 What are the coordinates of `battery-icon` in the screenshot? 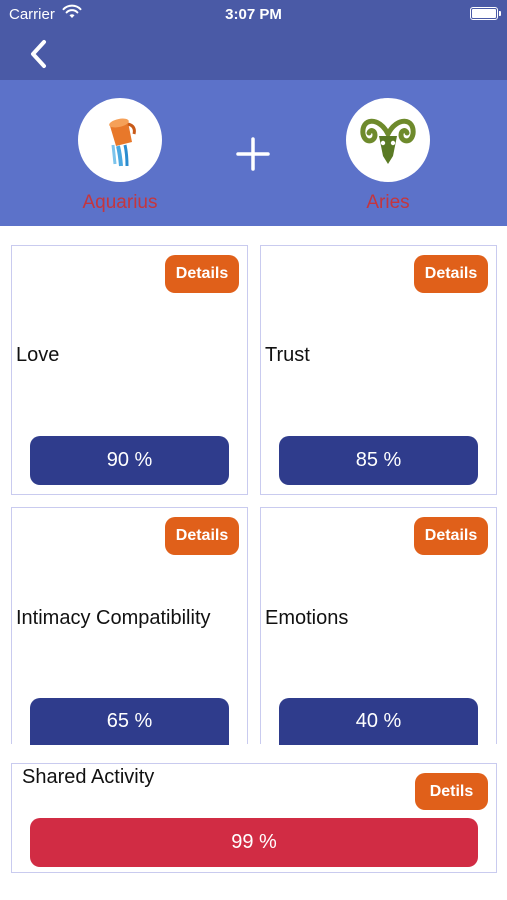 It's located at (485, 13).